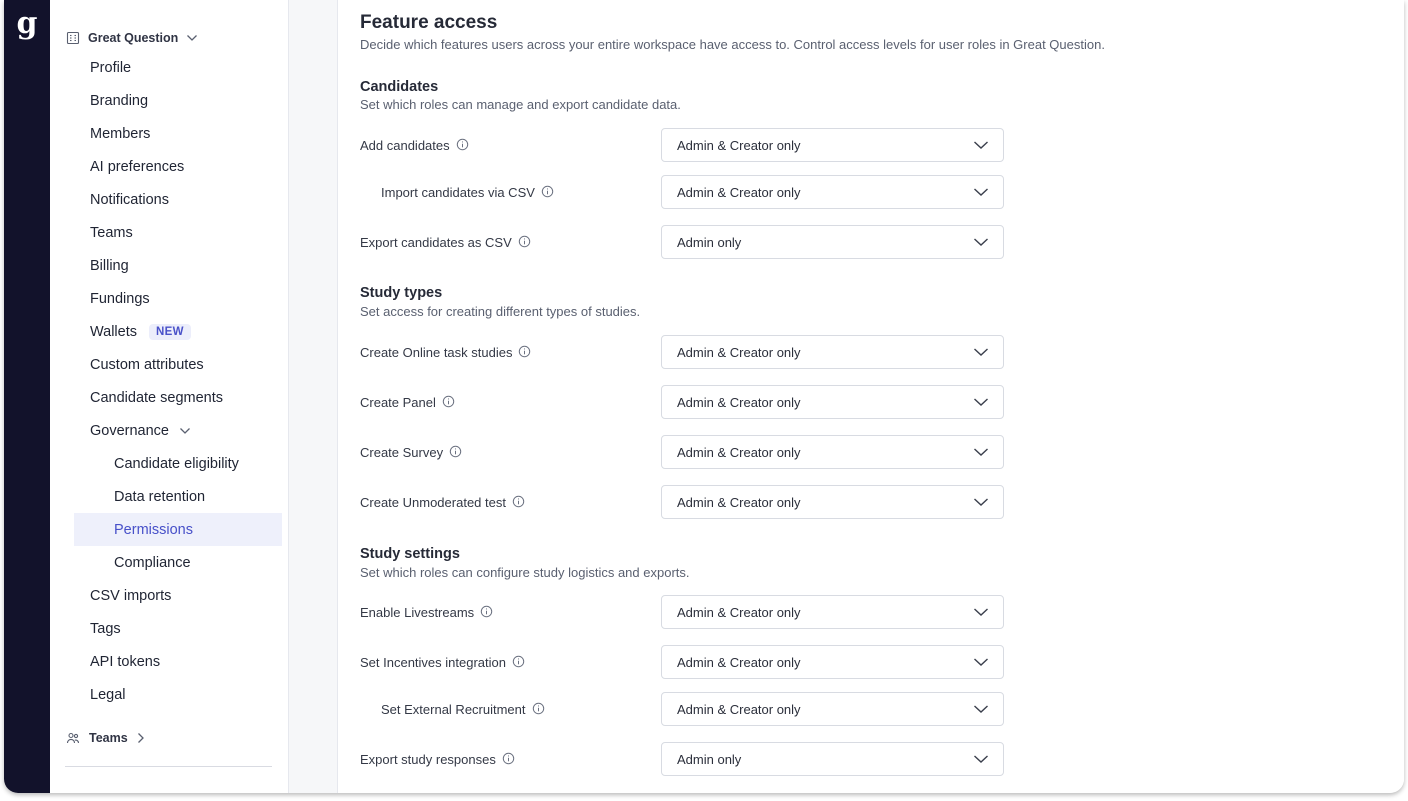  I want to click on sidebar-item-label: Billing, so click(109, 265).